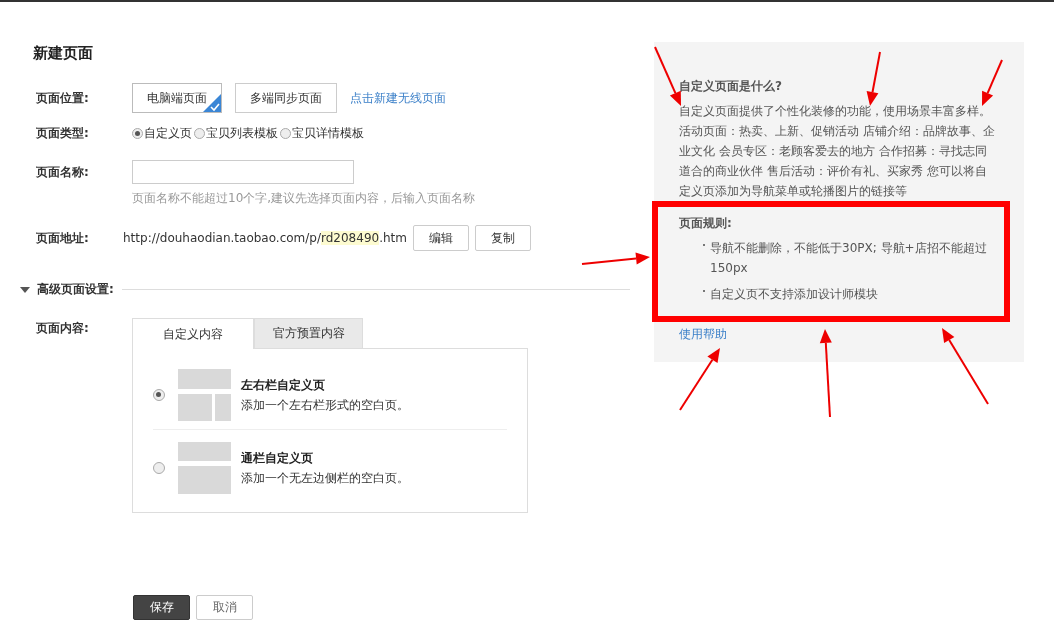 The height and width of the screenshot is (634, 1054). Describe the element at coordinates (325, 405) in the screenshot. I see `option-description: 添加一个左右栏形式的空白页。` at that location.